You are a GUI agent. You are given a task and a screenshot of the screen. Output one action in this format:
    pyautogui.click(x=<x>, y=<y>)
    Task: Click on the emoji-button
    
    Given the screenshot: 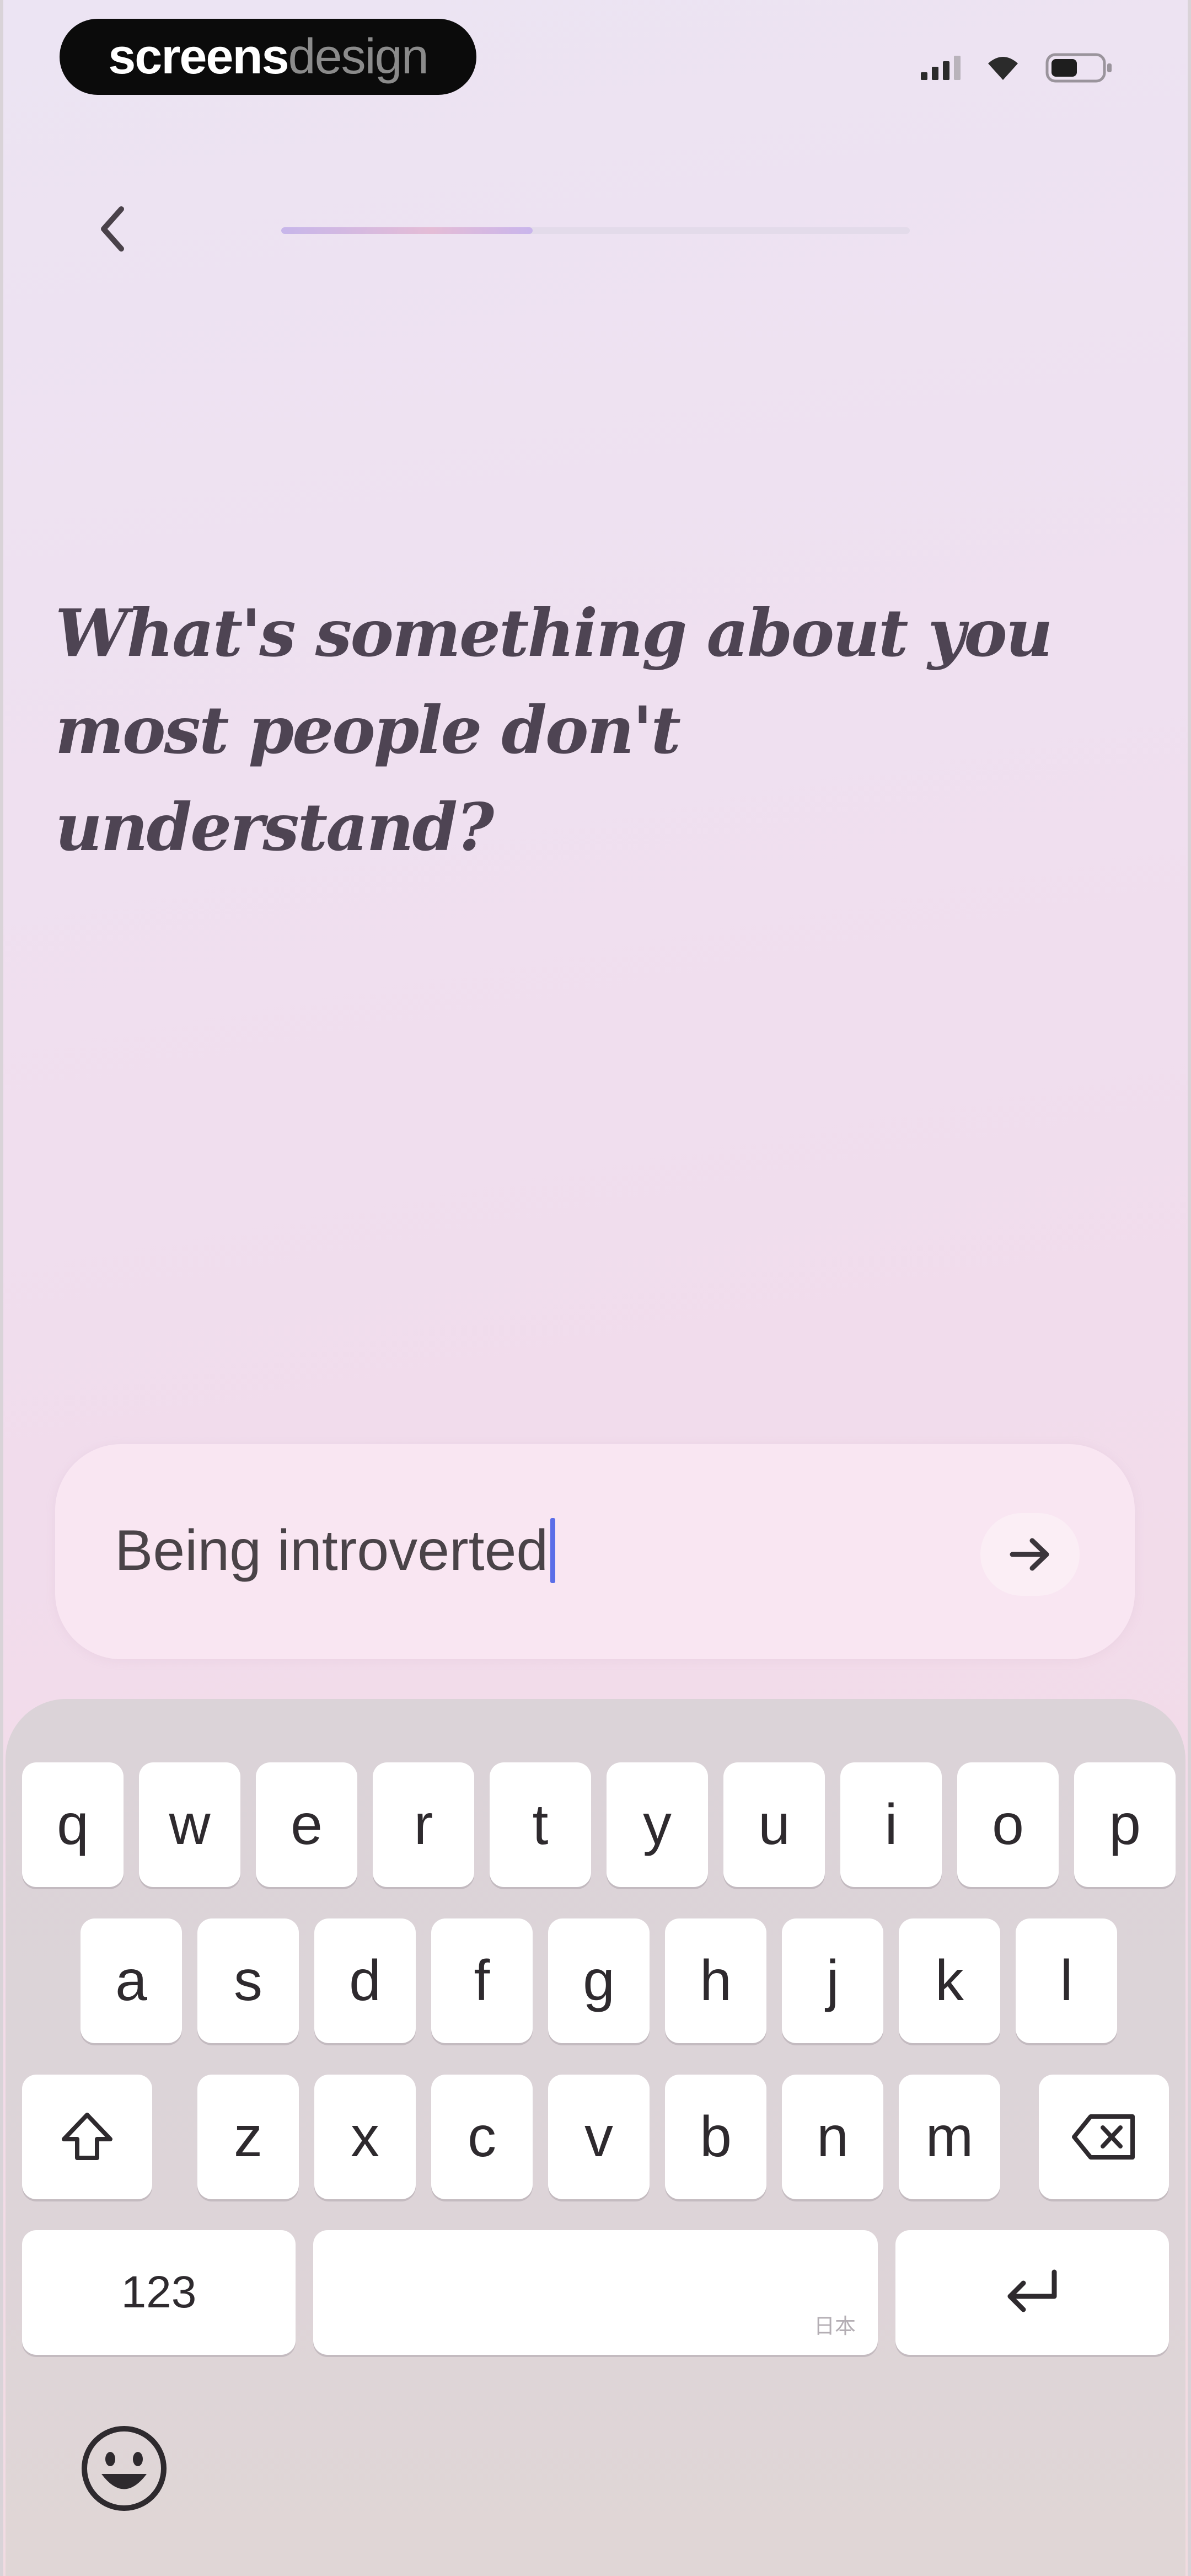 What is the action you would take?
    pyautogui.click(x=124, y=2468)
    